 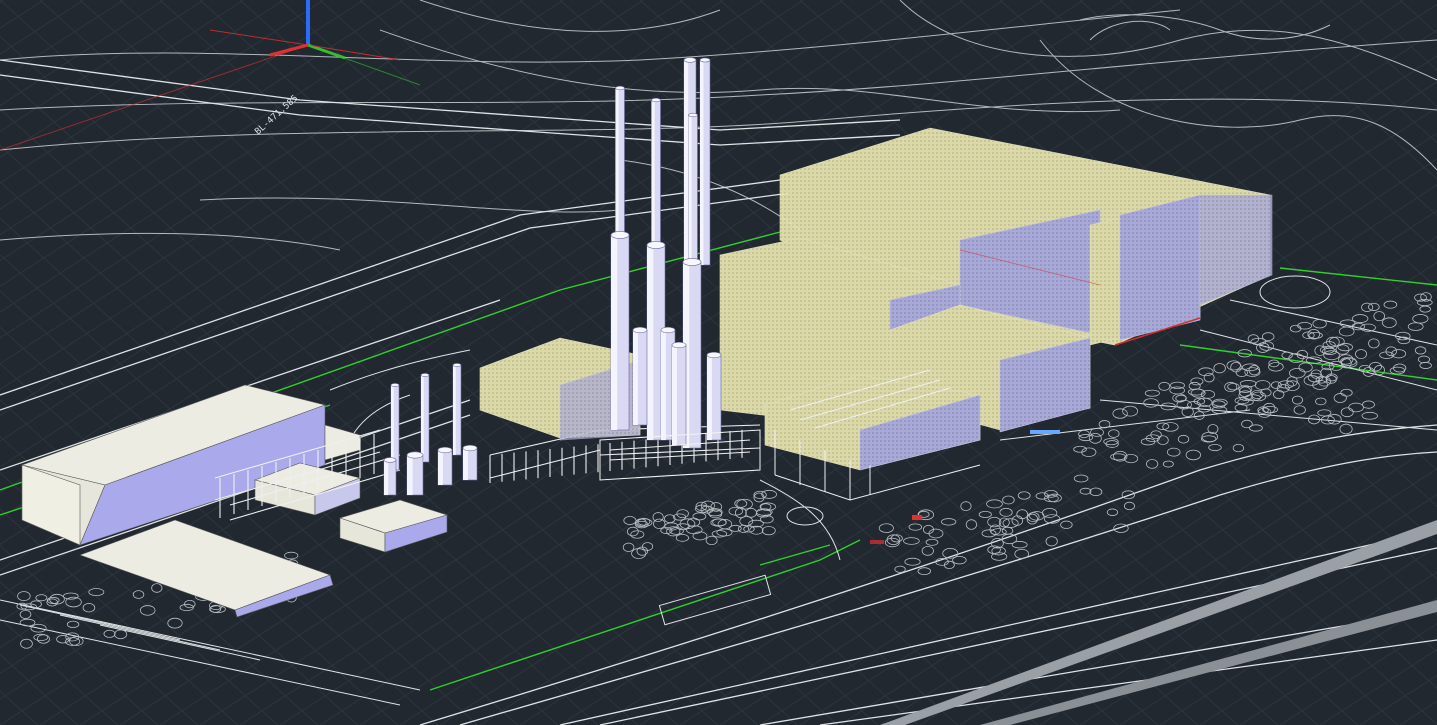 I want to click on small-annex-building, so click(x=394, y=526).